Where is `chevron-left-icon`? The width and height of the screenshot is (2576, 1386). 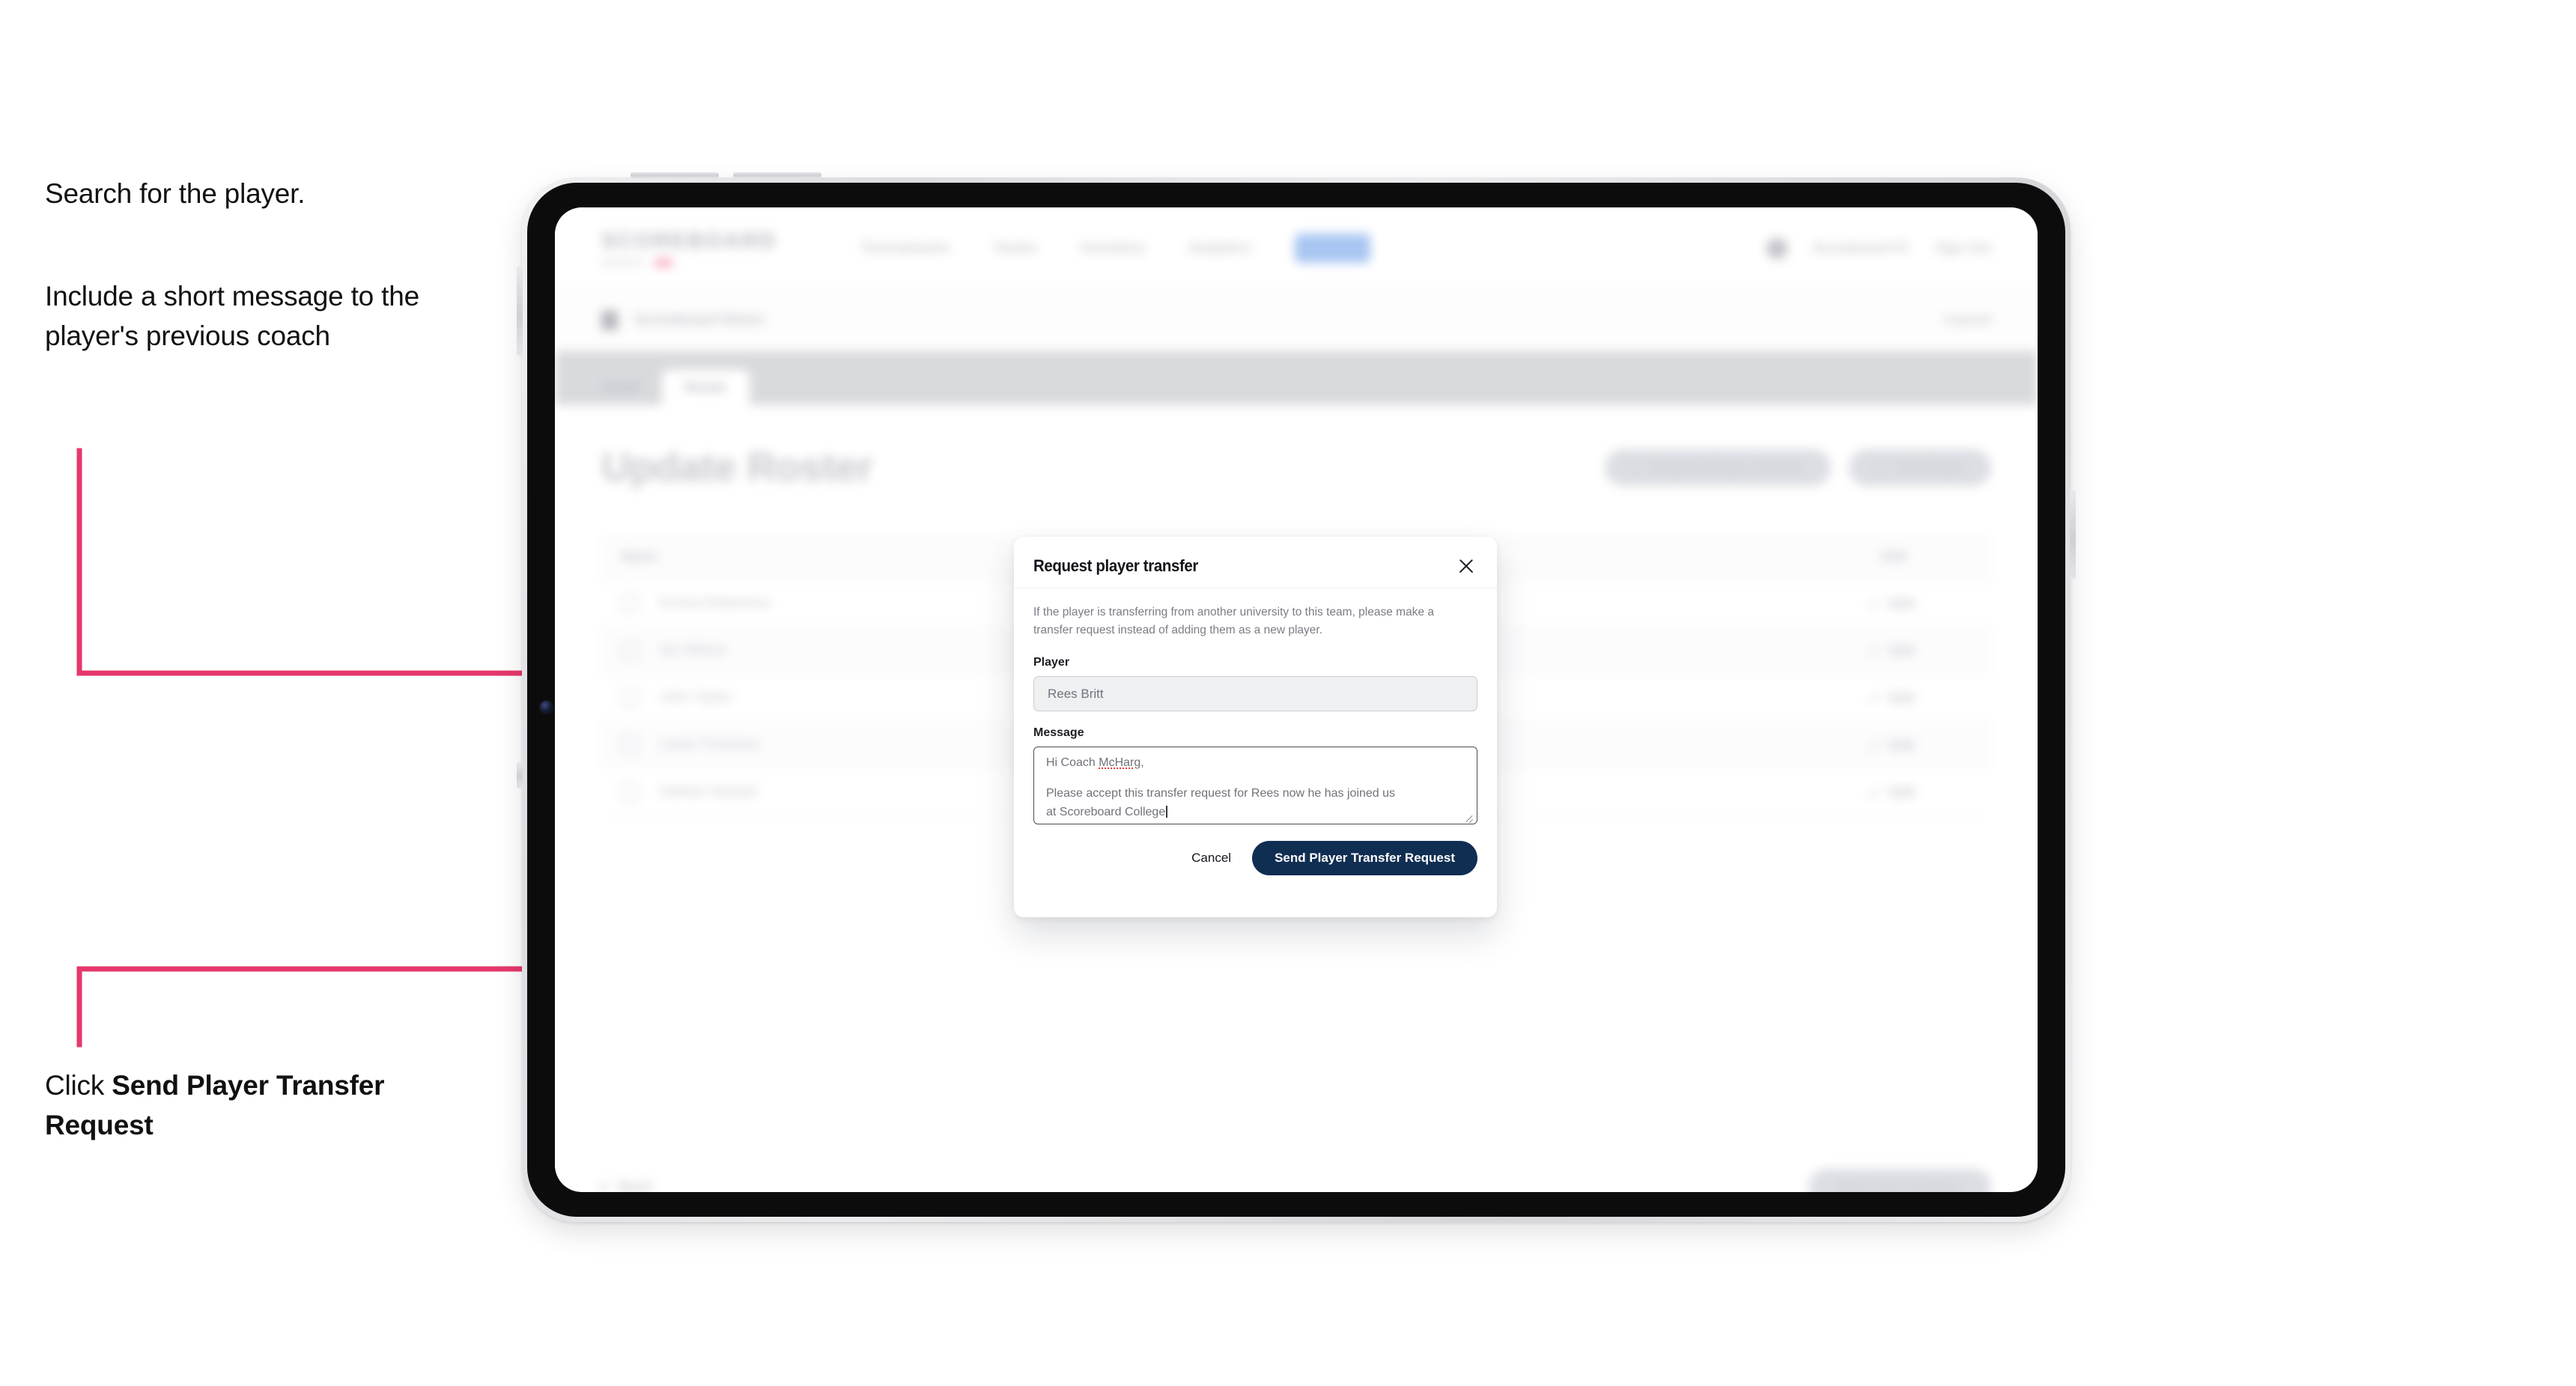 chevron-left-icon is located at coordinates (605, 1186).